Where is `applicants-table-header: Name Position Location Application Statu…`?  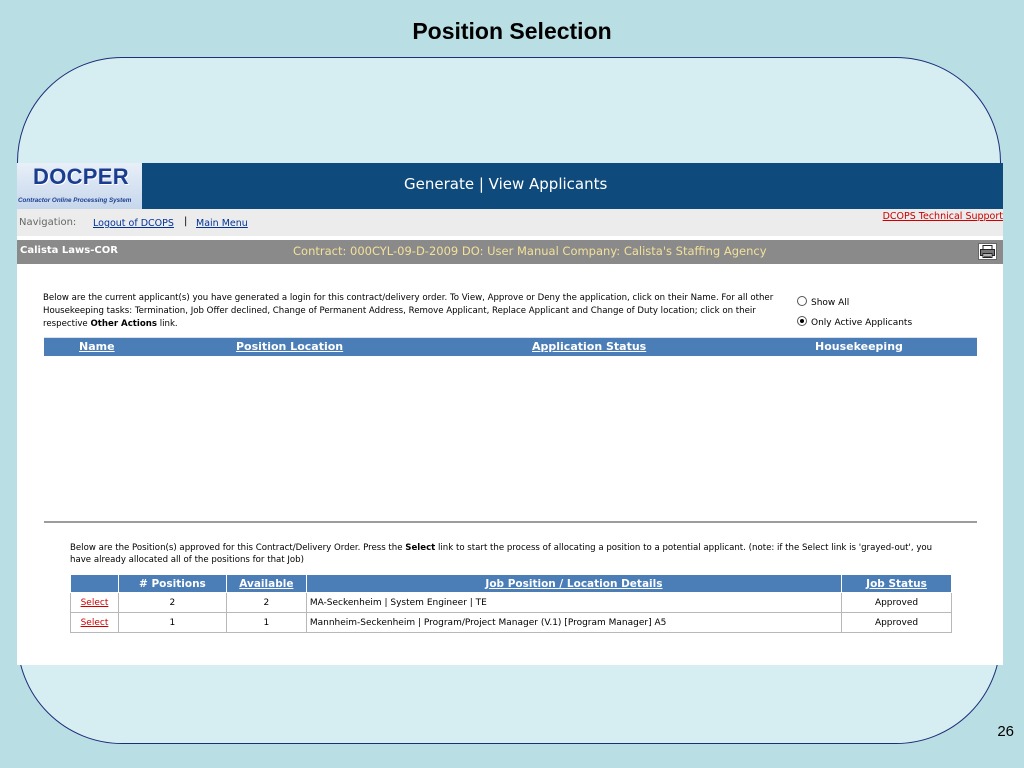 applicants-table-header: Name Position Location Application Statu… is located at coordinates (510, 346).